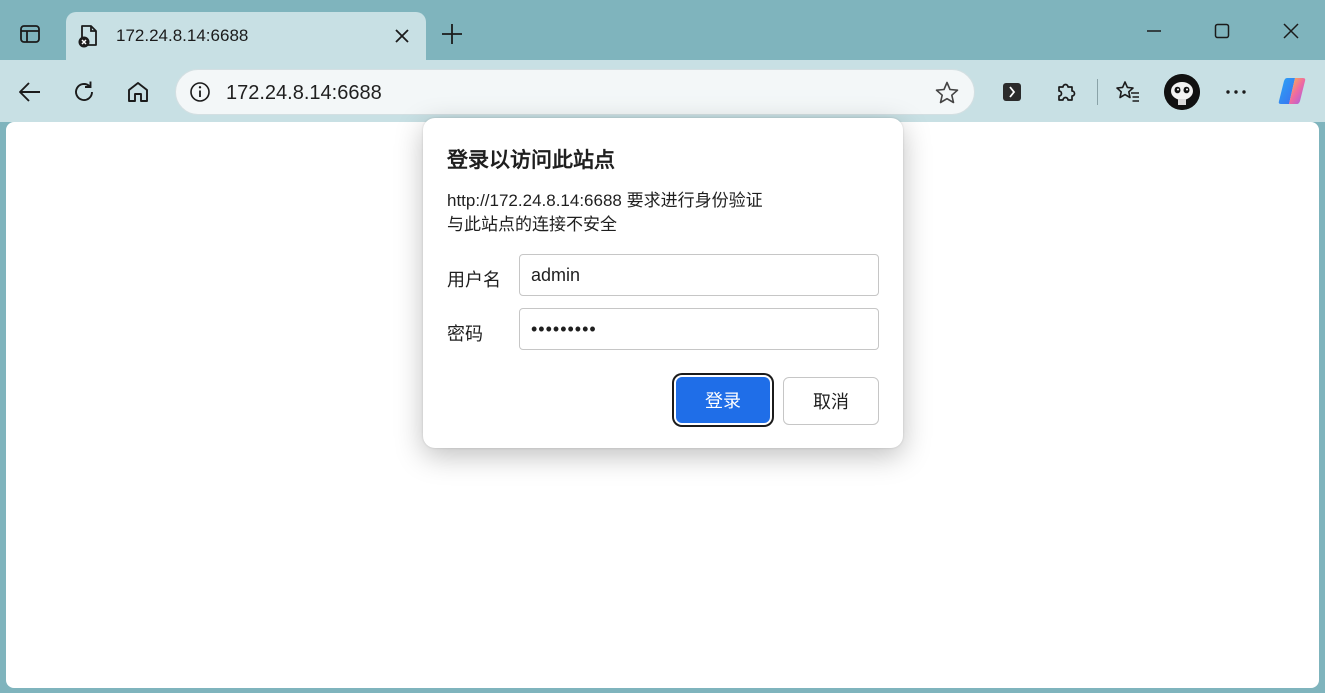 The height and width of the screenshot is (693, 1325). Describe the element at coordinates (605, 200) in the screenshot. I see `auth-required-text: http://172.24.8.14:6688 要求进行身份验证` at that location.